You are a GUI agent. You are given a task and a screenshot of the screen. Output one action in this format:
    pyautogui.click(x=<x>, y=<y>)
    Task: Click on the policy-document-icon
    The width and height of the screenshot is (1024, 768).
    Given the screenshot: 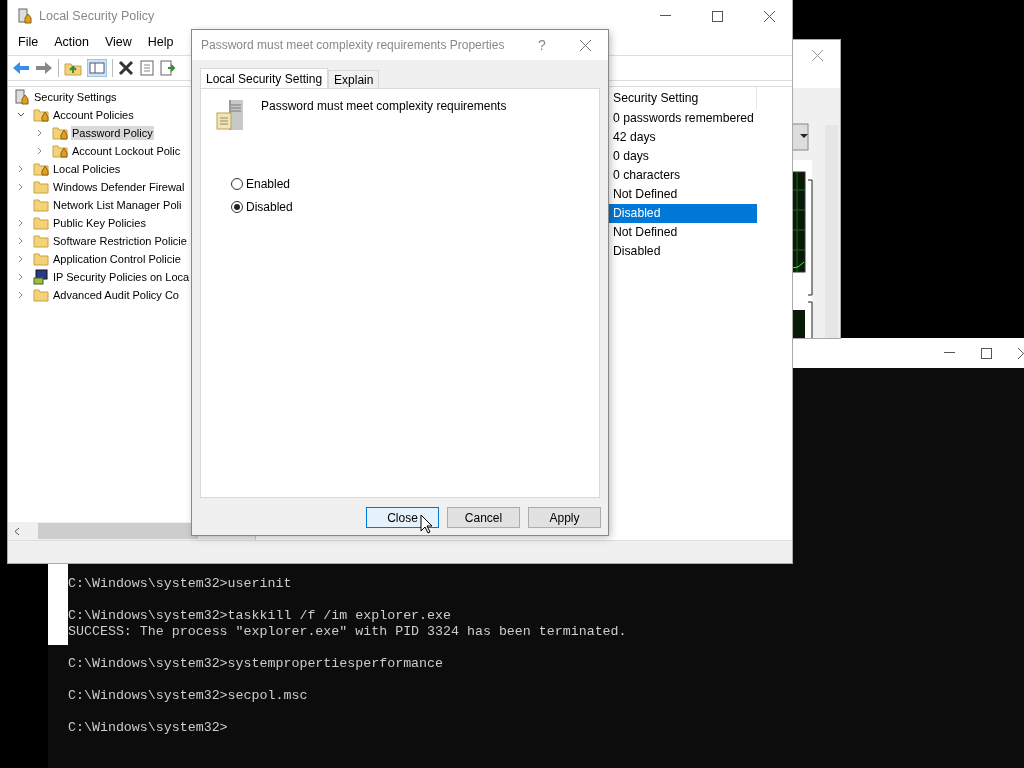 What is the action you would take?
    pyautogui.click(x=22, y=97)
    